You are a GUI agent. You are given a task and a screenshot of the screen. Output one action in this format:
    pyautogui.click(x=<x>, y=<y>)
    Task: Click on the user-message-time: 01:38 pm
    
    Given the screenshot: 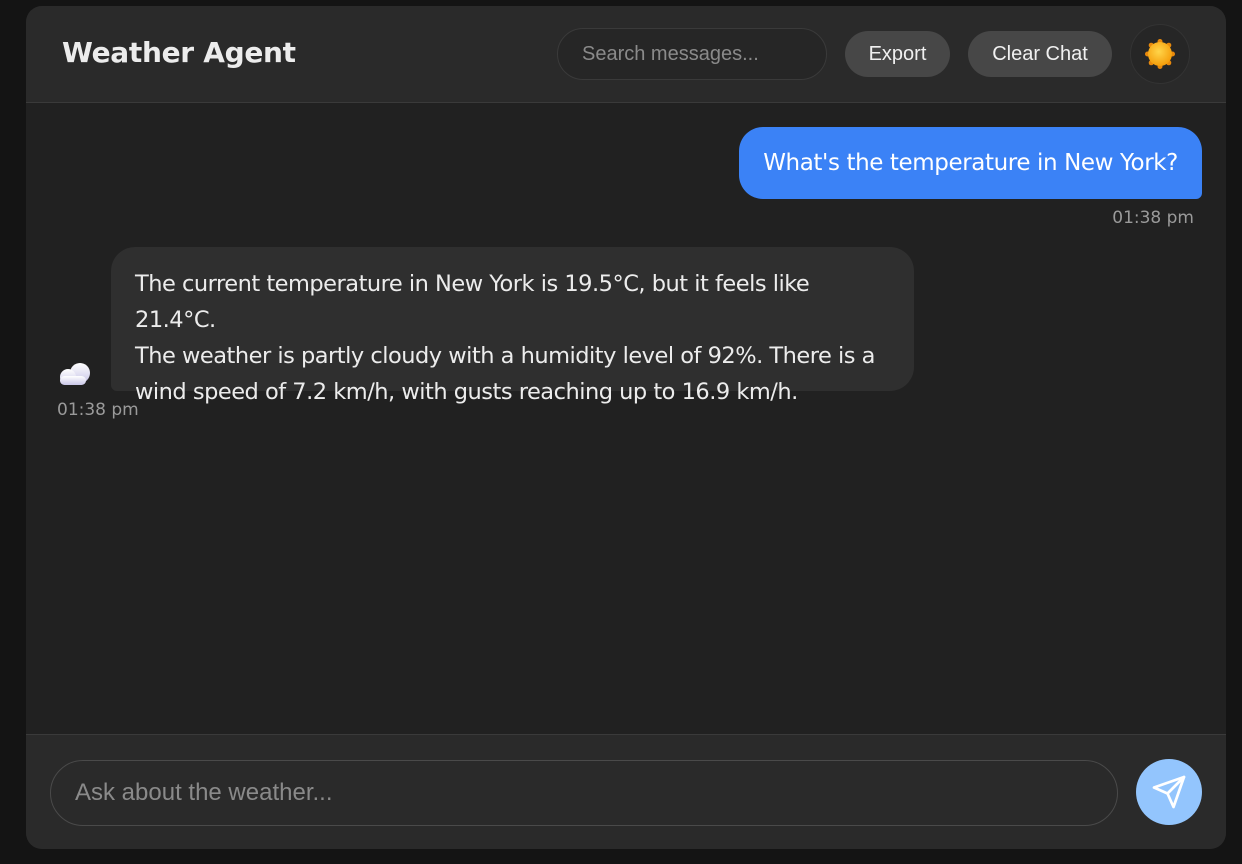 What is the action you would take?
    pyautogui.click(x=1153, y=218)
    